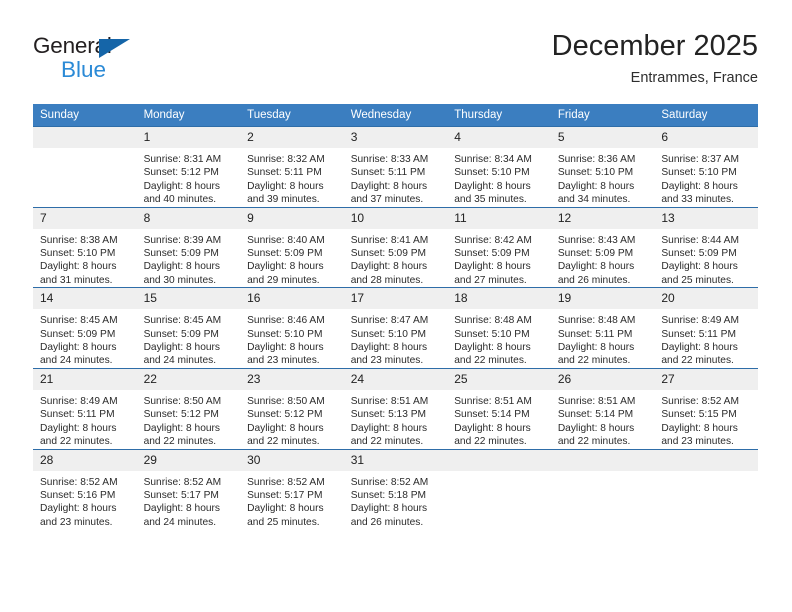 Image resolution: width=792 pixels, height=612 pixels. I want to click on location-subtitle: Entrammes, France, so click(694, 78).